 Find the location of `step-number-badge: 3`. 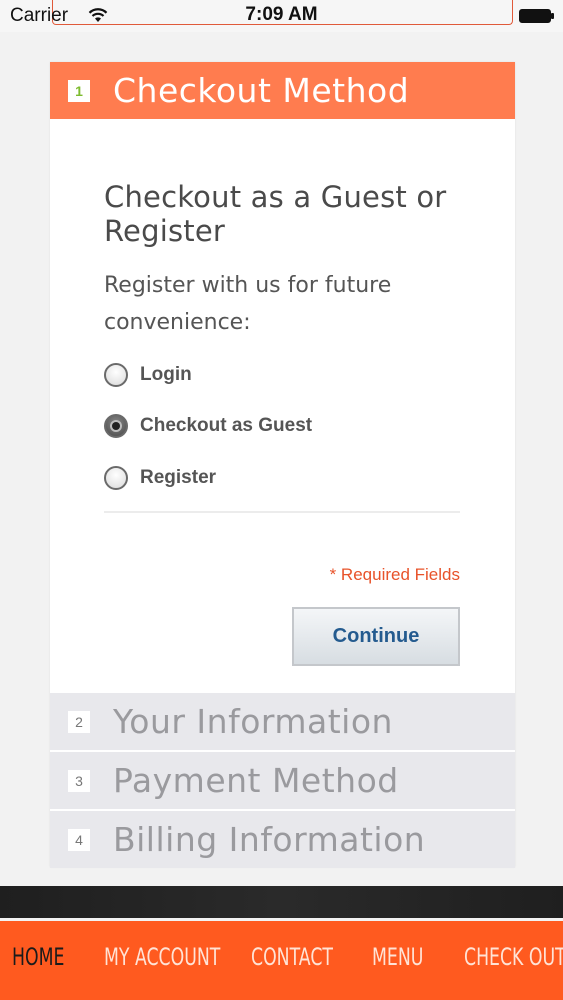

step-number-badge: 3 is located at coordinates (79, 780).